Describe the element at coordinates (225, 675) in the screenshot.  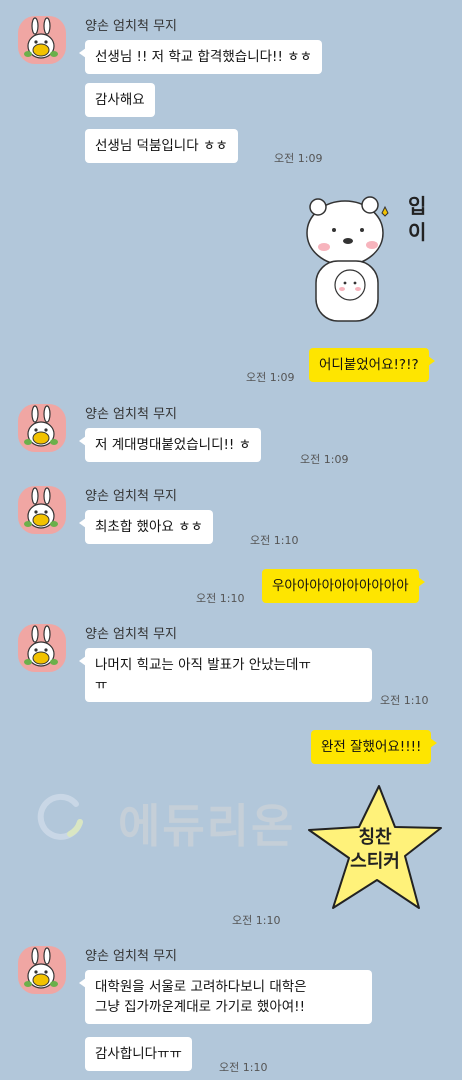
I see `chat-bubble: 나머지 힉교는 아직 발표가 안났는데ㅠ ㅠ` at that location.